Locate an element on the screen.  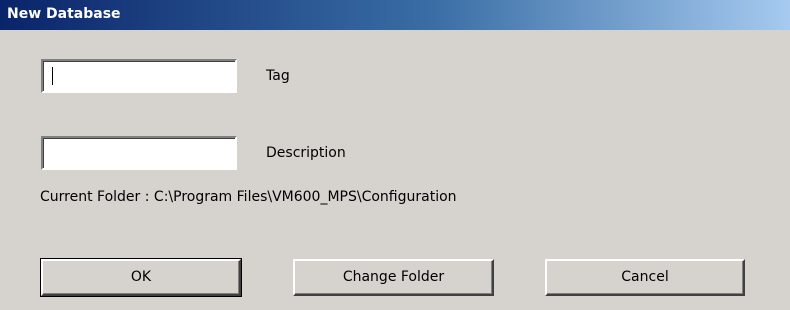
description-input is located at coordinates (139, 153).